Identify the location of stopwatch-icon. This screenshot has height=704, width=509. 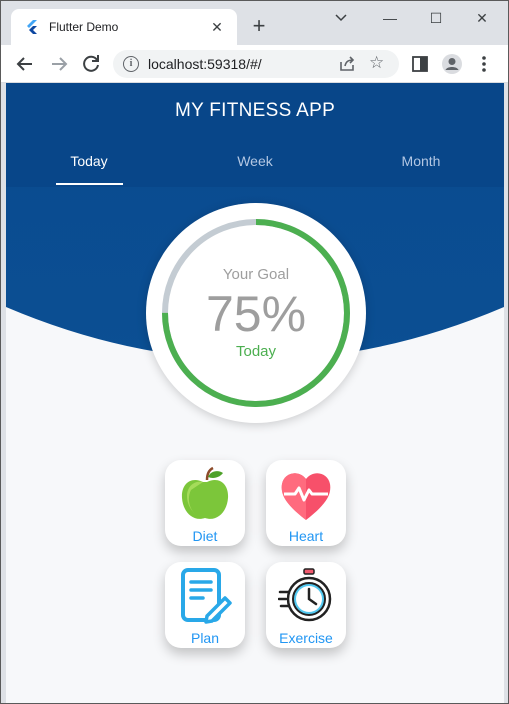
(305, 595).